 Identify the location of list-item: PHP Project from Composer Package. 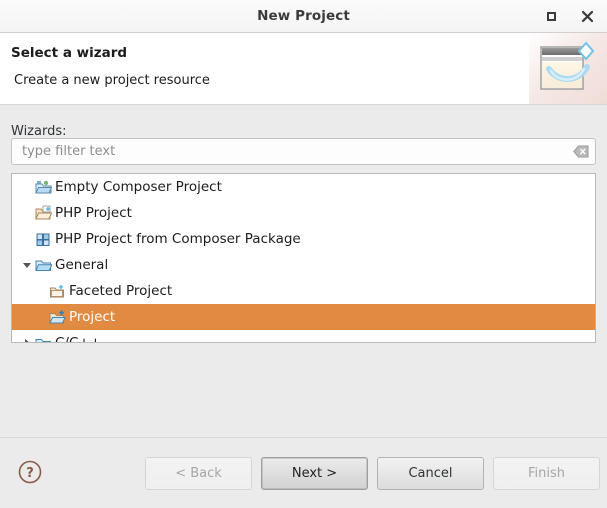
(303, 239).